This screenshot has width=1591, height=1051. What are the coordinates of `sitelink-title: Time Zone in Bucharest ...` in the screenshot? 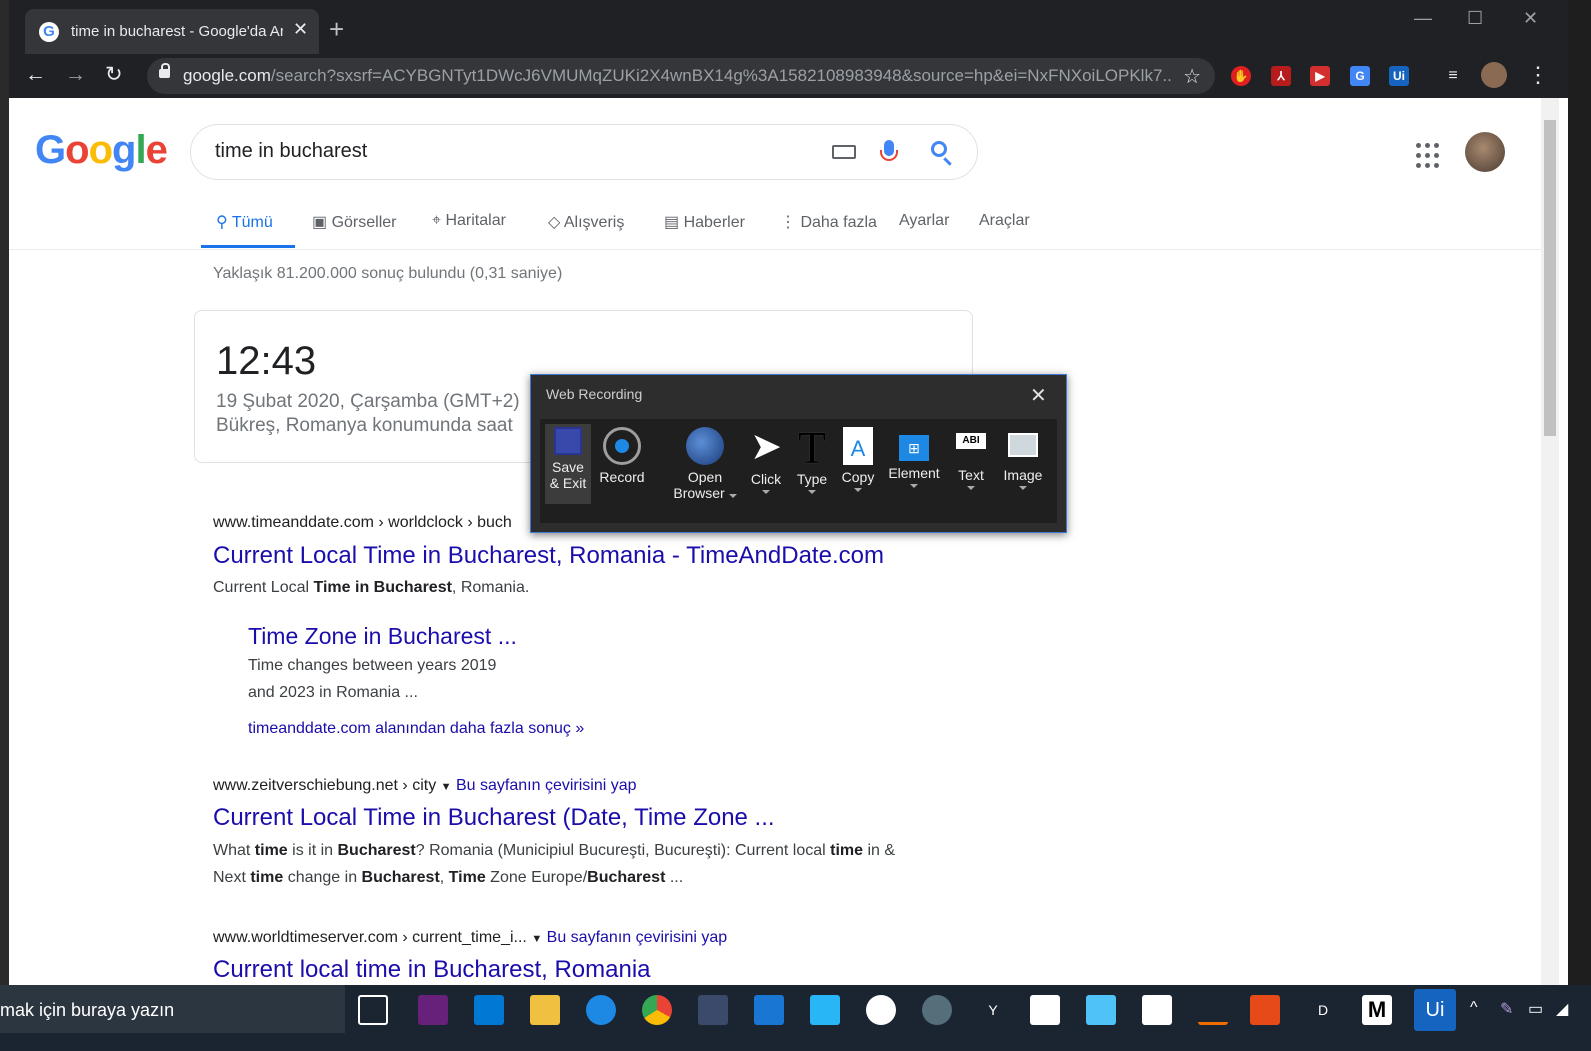 It's located at (382, 636).